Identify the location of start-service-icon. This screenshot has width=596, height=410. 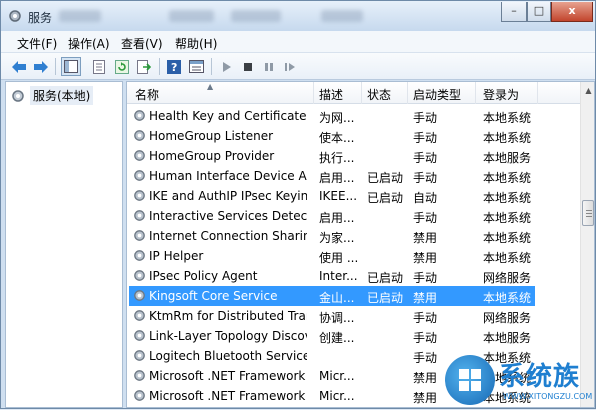
(227, 66).